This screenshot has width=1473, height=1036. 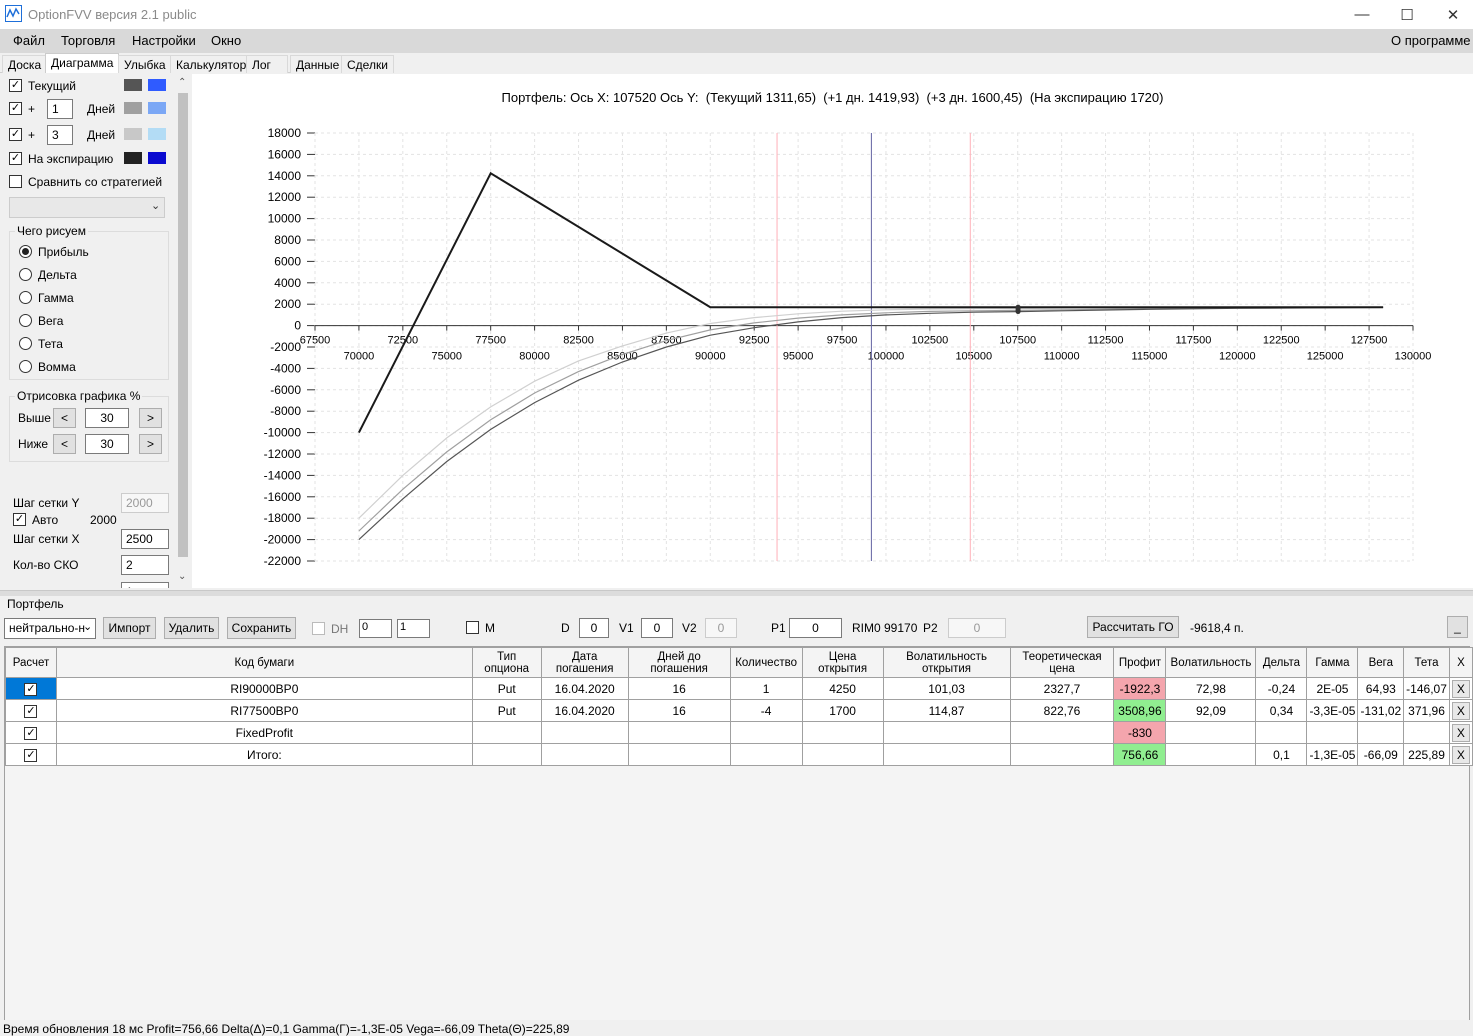 I want to click on tab-board: Доска, so click(x=25, y=64).